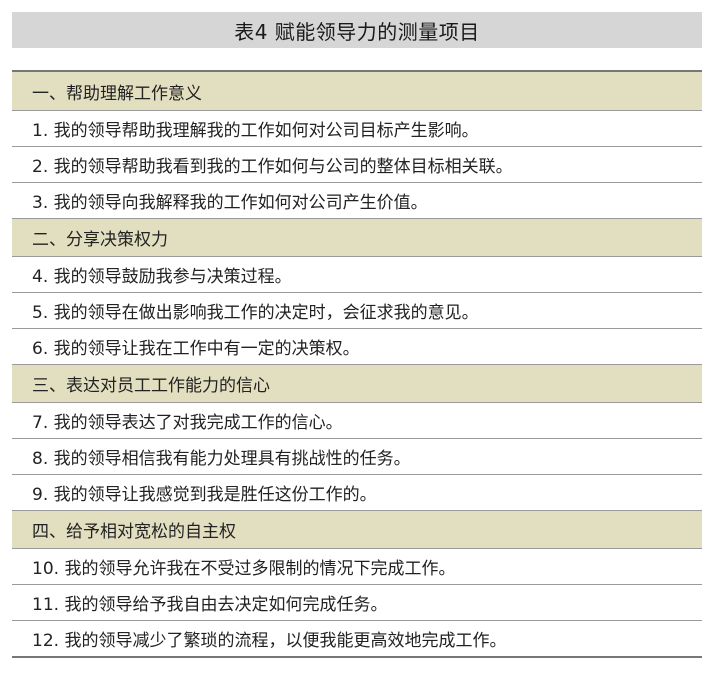 This screenshot has width=715, height=679. Describe the element at coordinates (357, 566) in the screenshot. I see `table-row: 10. 我的领导允许我在不受过多限制的情况下完成工作。` at that location.